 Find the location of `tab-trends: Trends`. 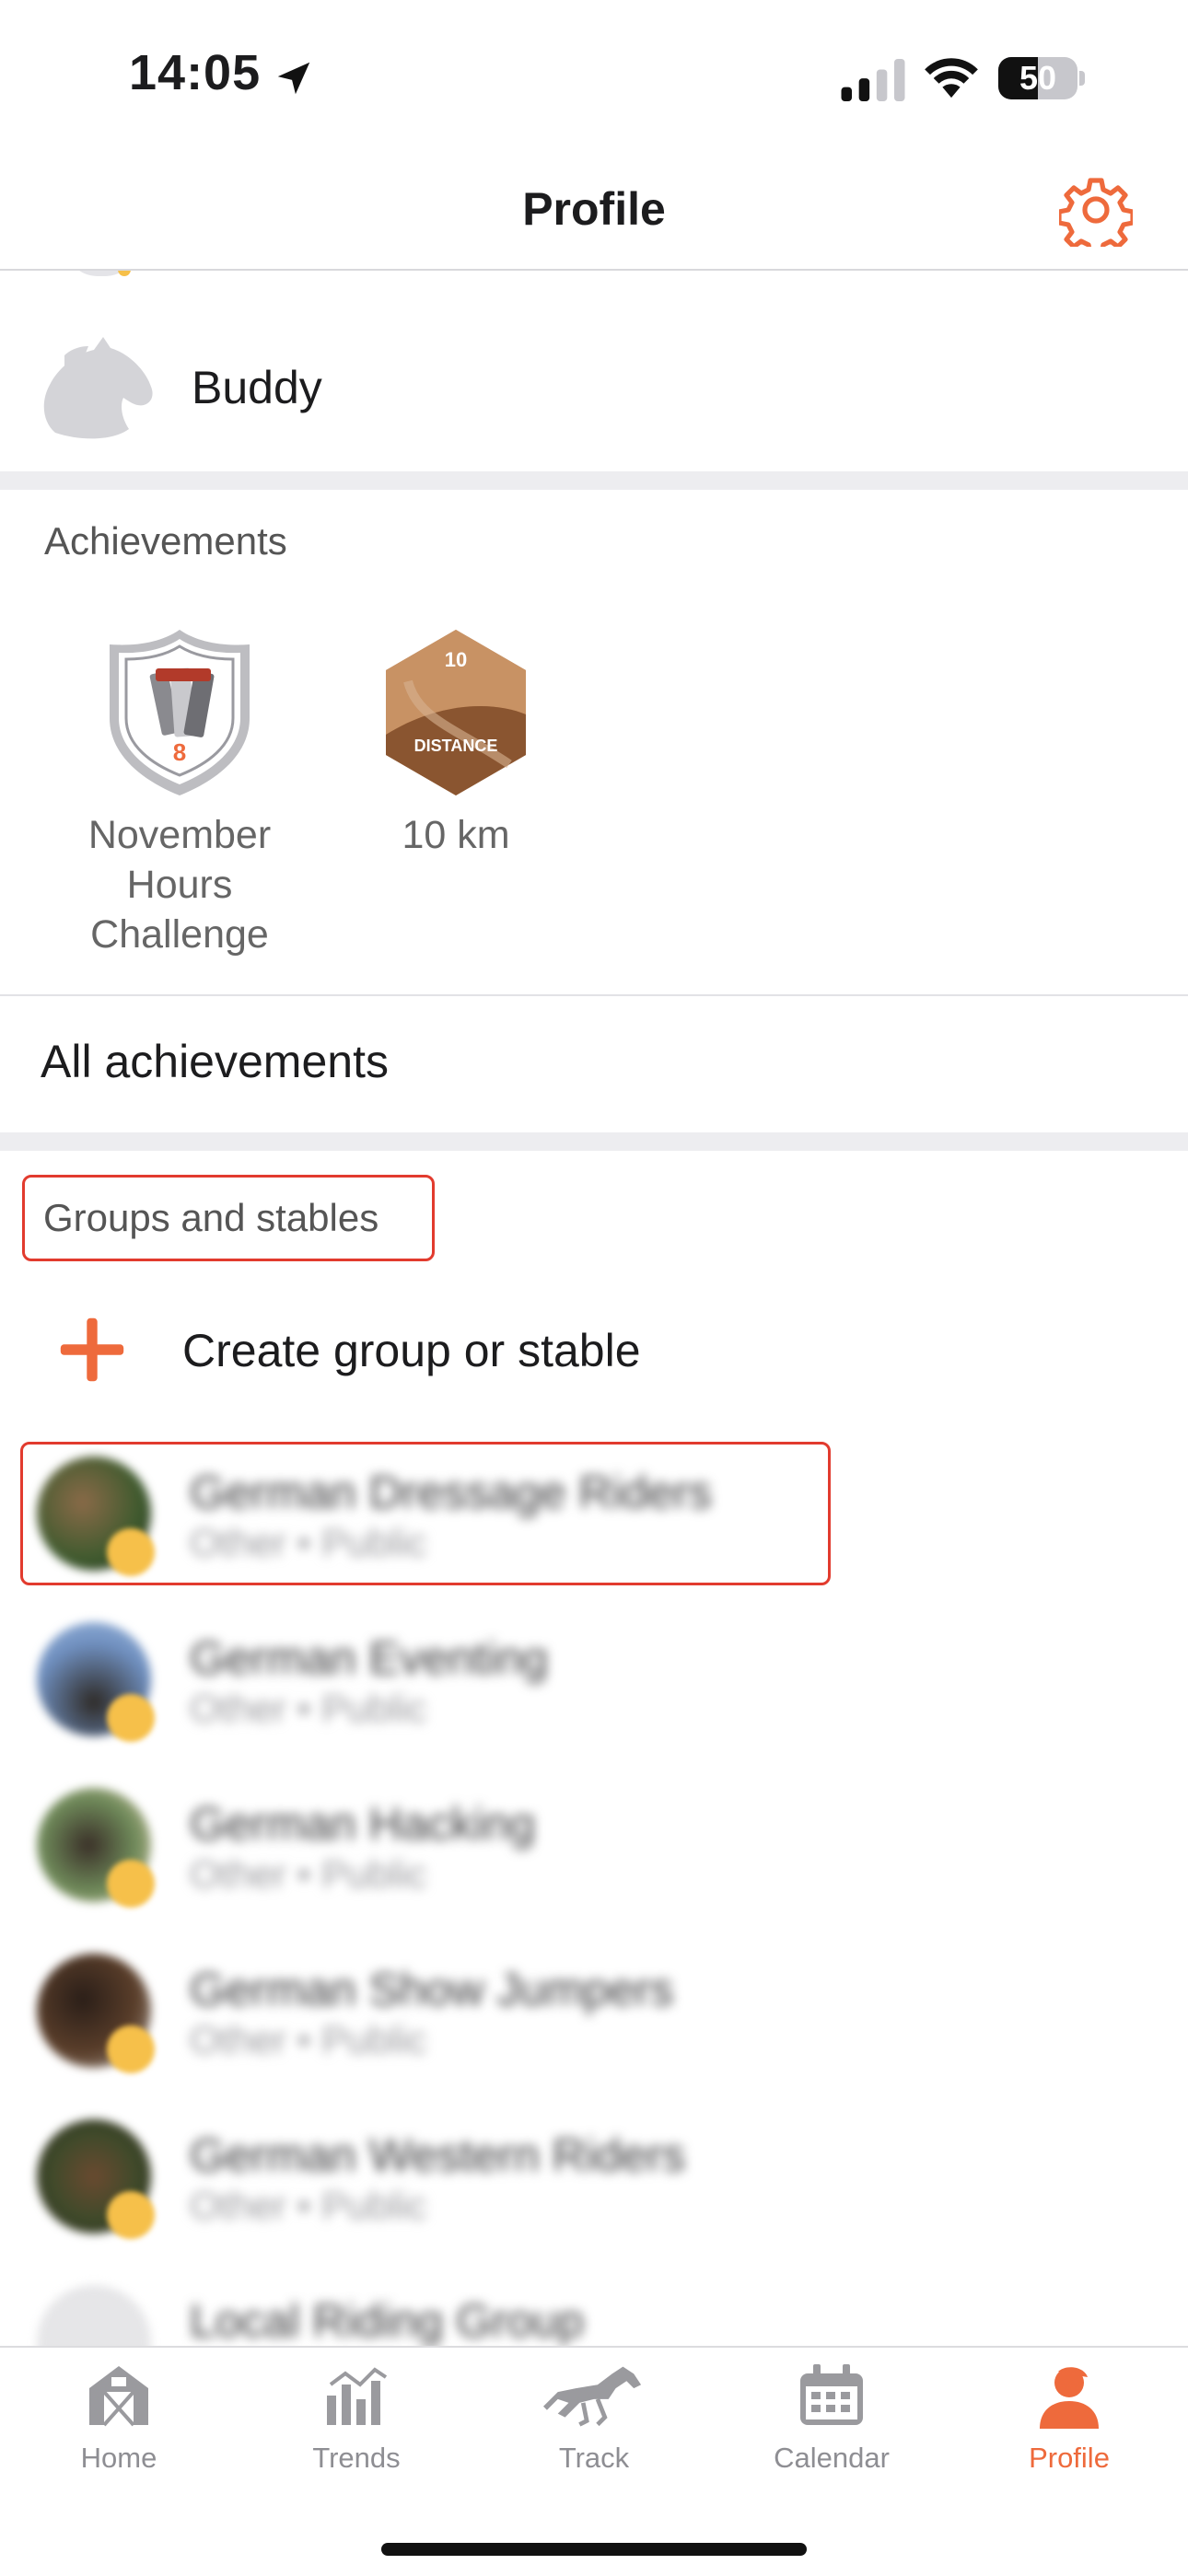

tab-trends: Trends is located at coordinates (356, 2436).